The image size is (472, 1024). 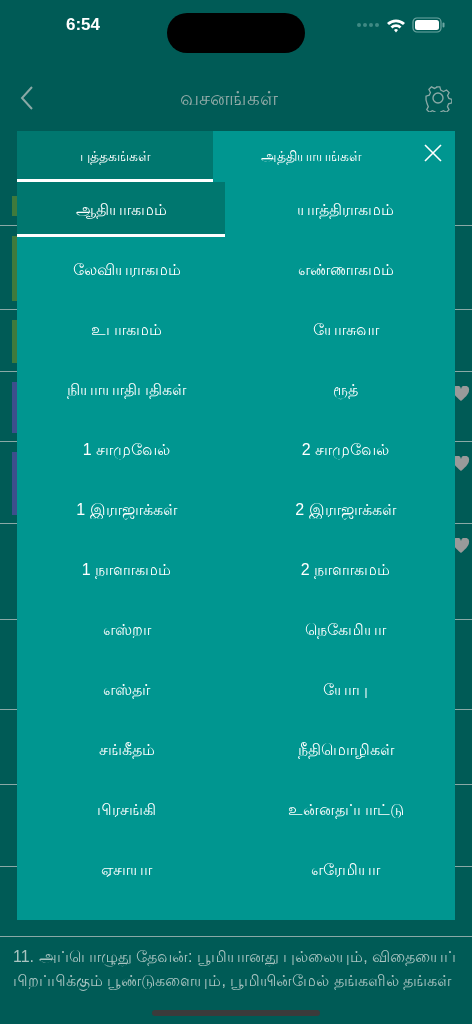 I want to click on back-icon, so click(x=27, y=98).